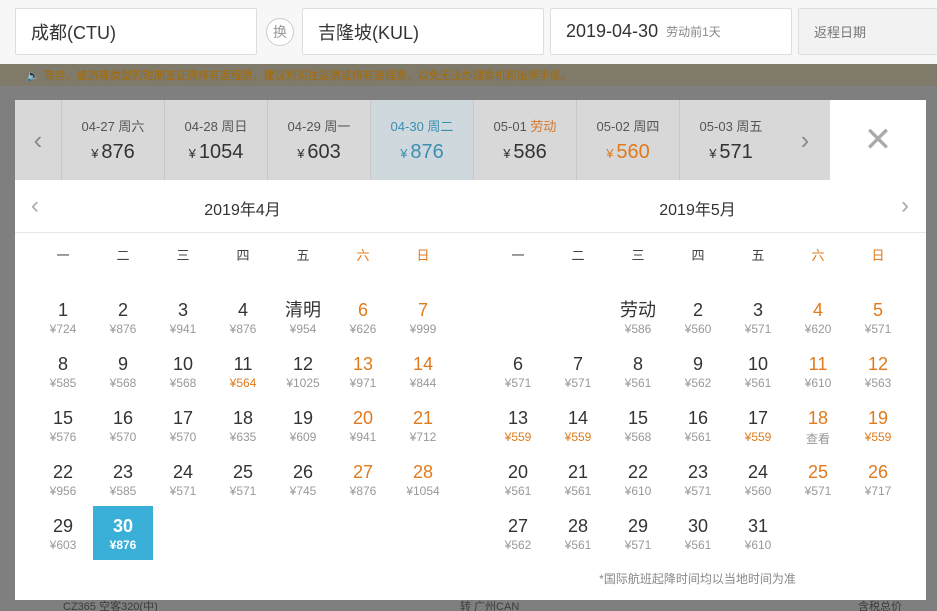 Image resolution: width=937 pixels, height=611 pixels. Describe the element at coordinates (422, 310) in the screenshot. I see `day-number: 7` at that location.